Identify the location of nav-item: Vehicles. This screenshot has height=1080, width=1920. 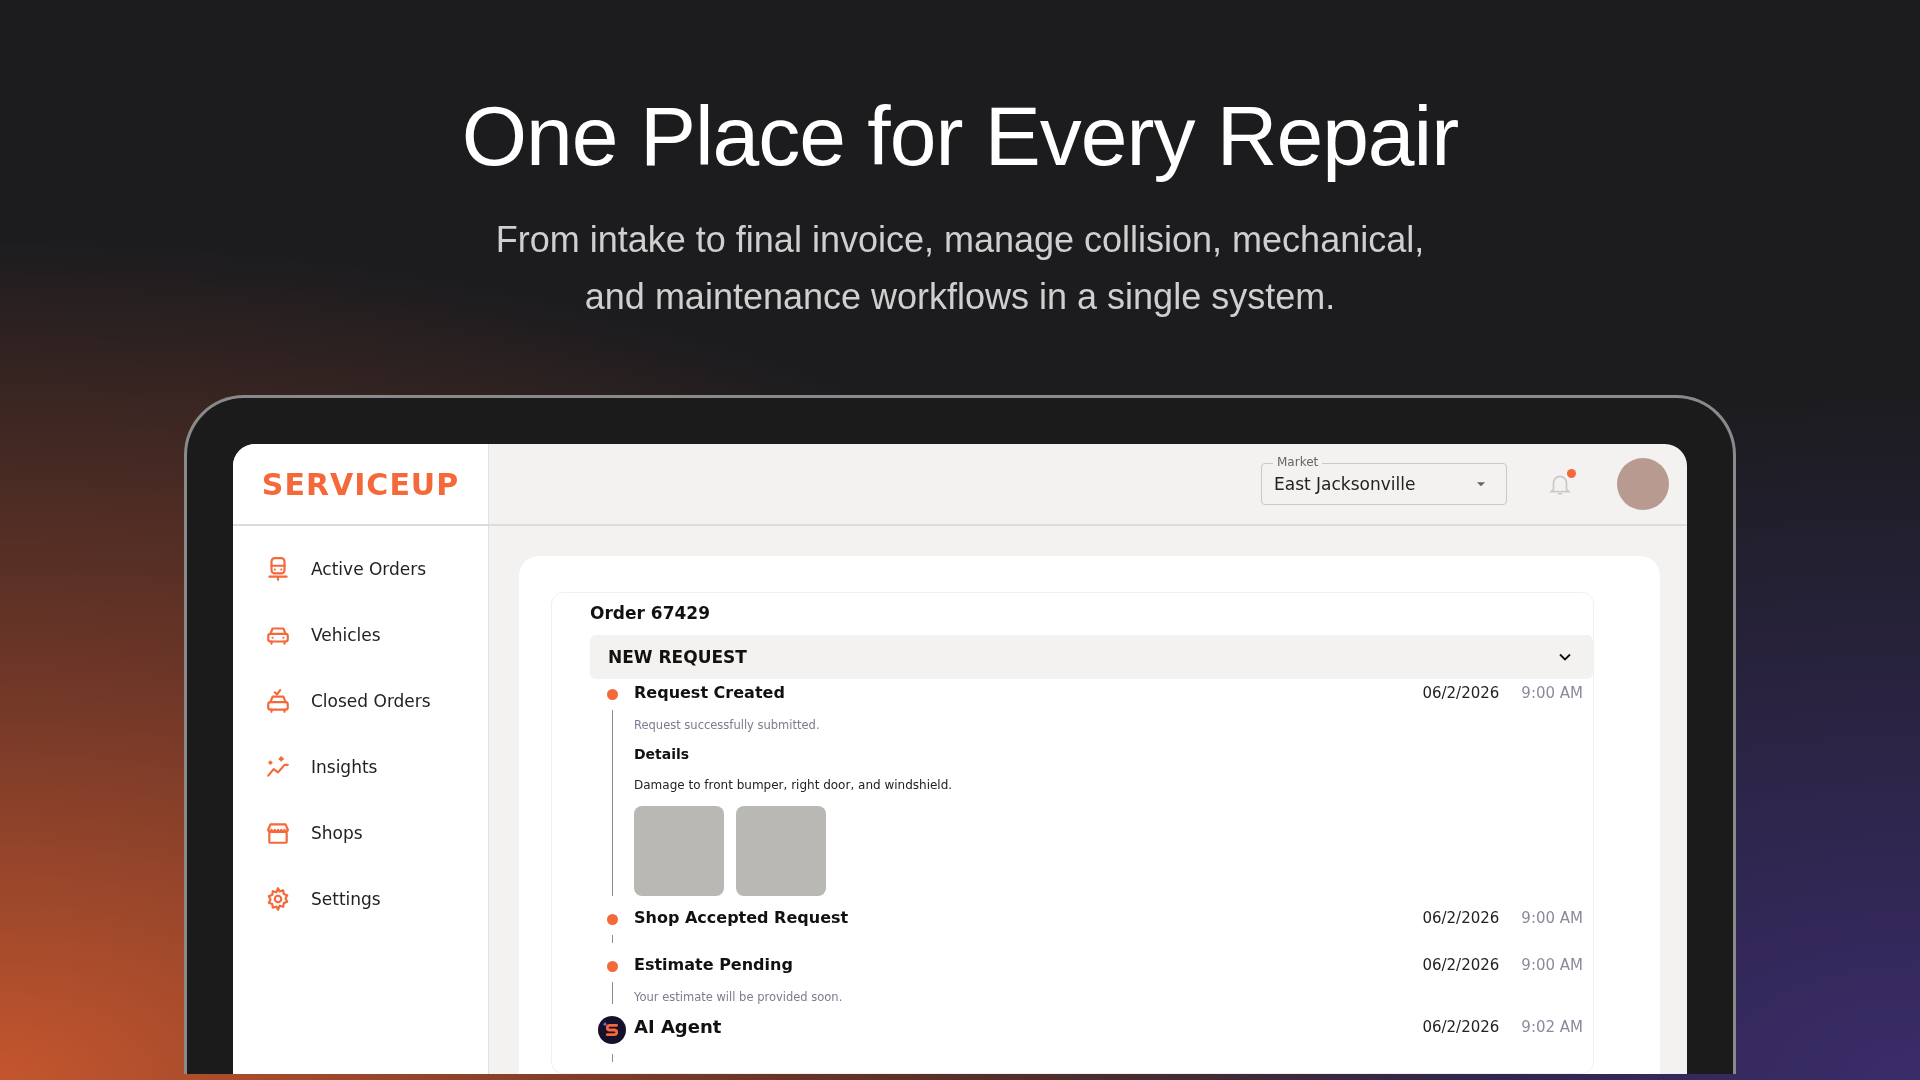
(360, 635).